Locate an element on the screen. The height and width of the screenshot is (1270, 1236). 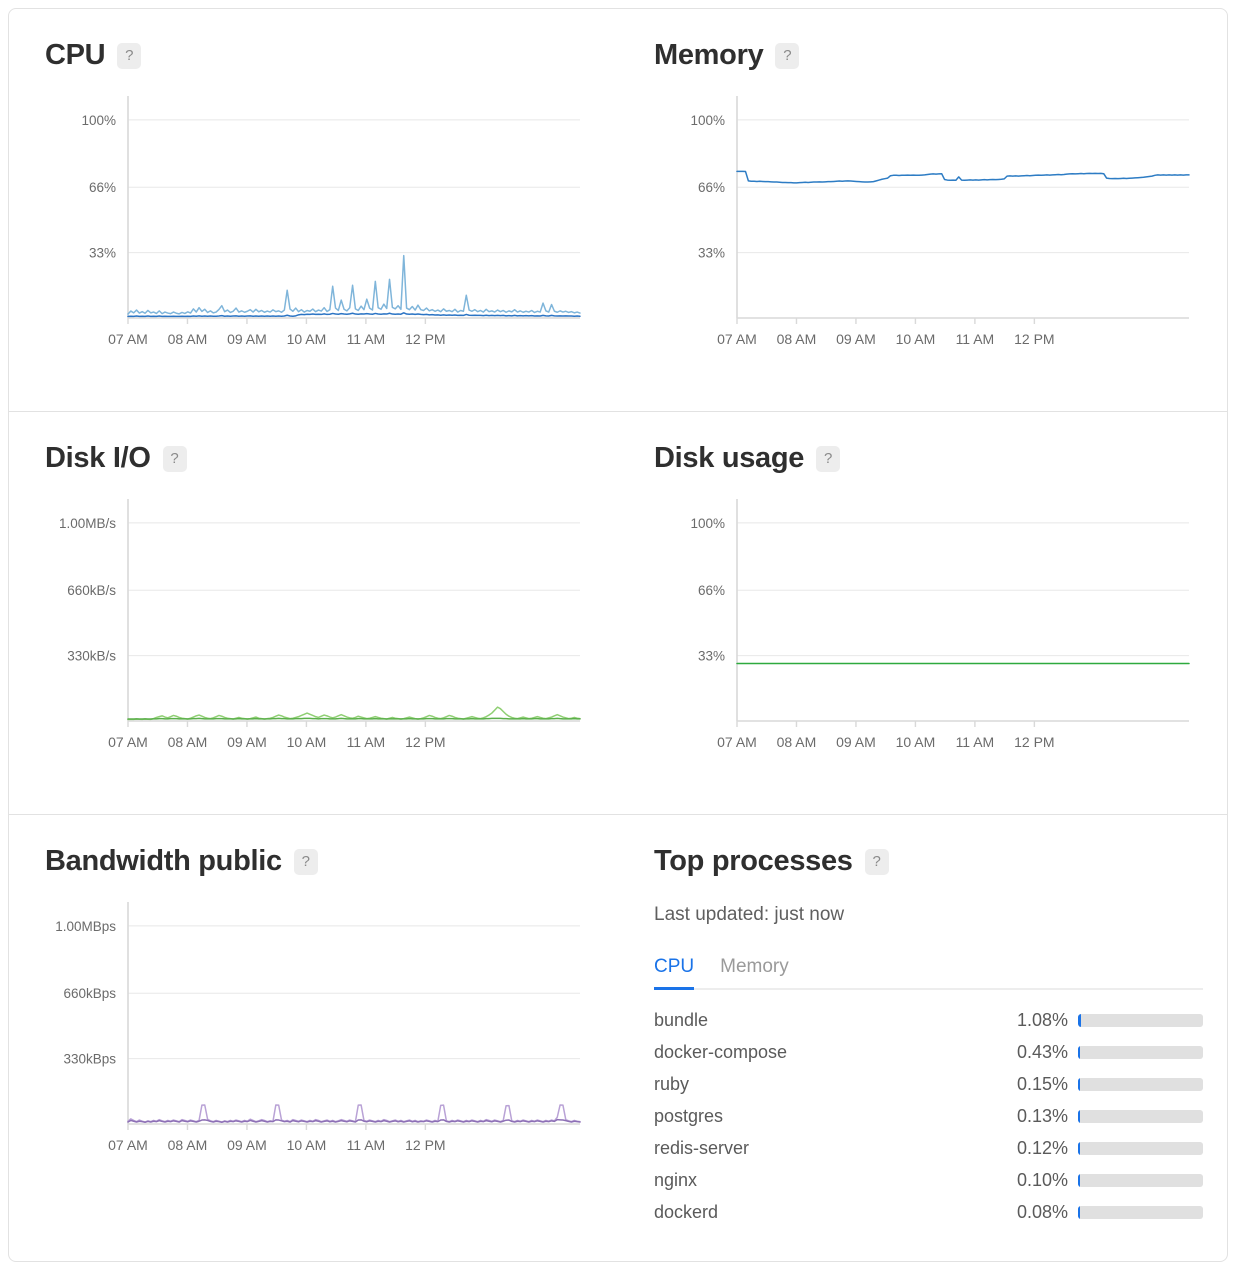
memory-chart: 33% 66% 100% 07 AM 08 AM 09 AM 10 AM 11 AM 12 PM is located at coordinates (922, 226).